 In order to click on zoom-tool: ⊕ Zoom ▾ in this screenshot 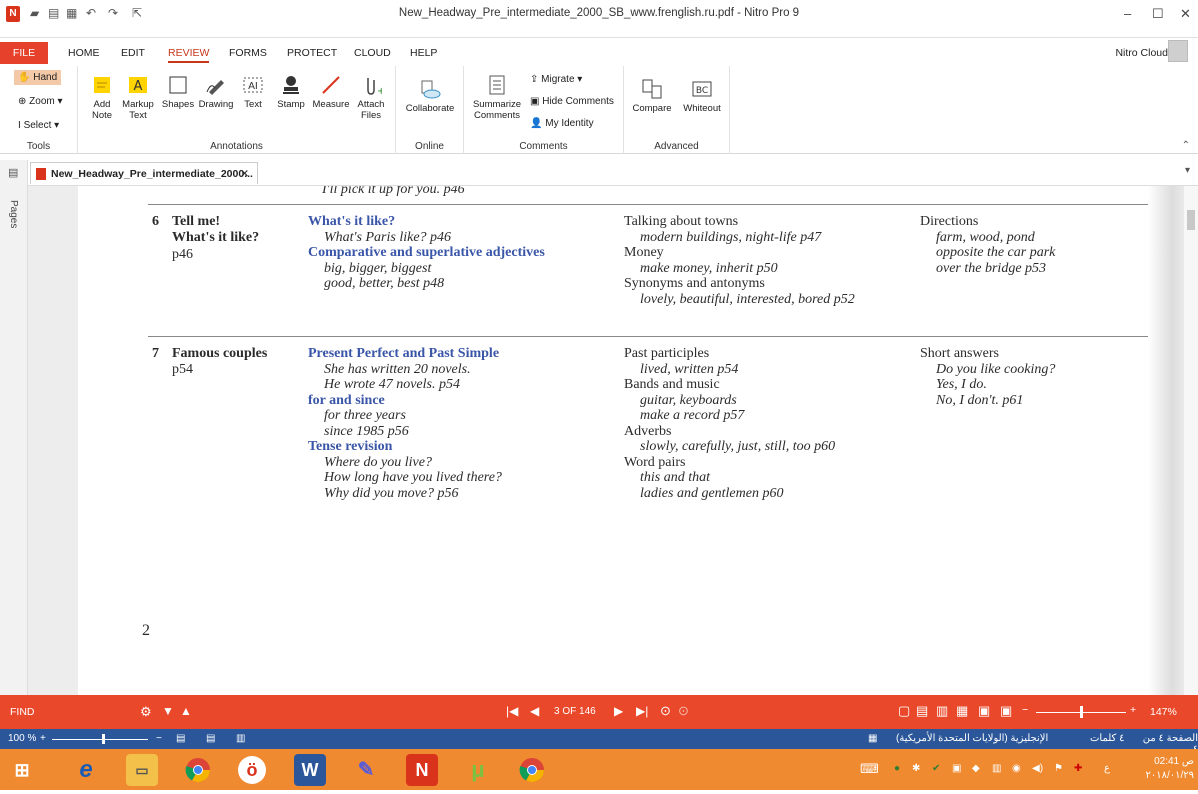, I will do `click(40, 101)`.